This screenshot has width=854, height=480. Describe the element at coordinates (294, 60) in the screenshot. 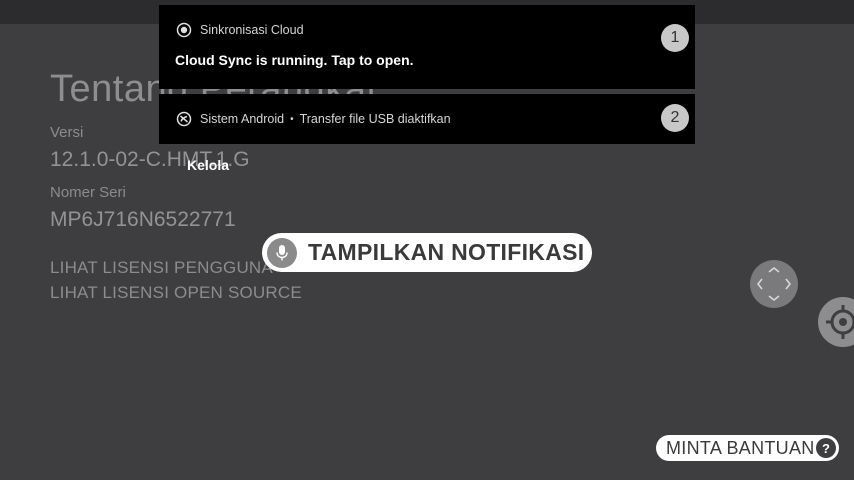

I see `notification-body: Cloud Sync is running. Tap to open.` at that location.